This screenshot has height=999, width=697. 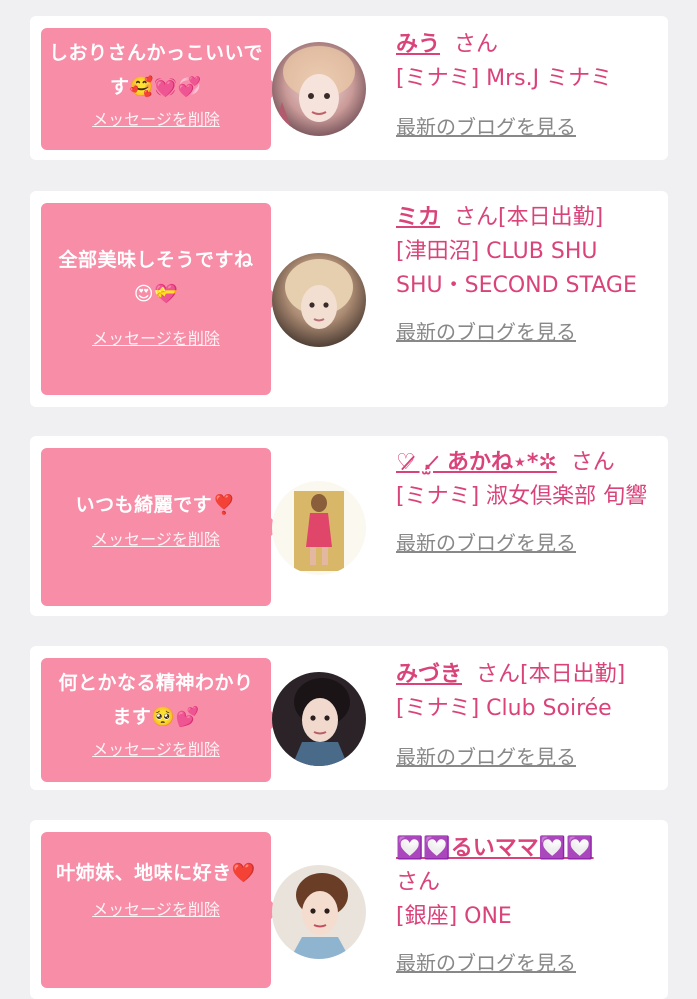 I want to click on cast-info: みう さん [ミナミ] Mrs.J ミナミ 最新のブログを見る, so click(x=527, y=86).